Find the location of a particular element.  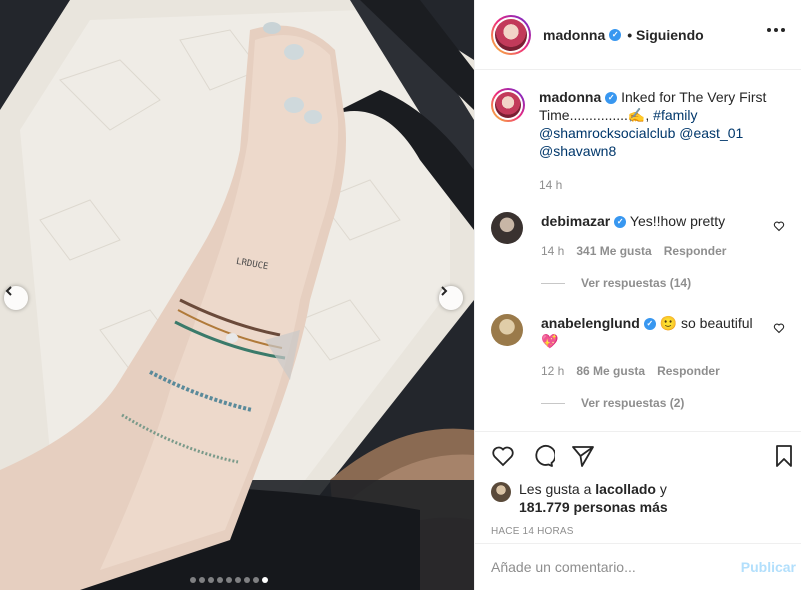

view-replies-label: Ver respuestas (2) is located at coordinates (633, 403).